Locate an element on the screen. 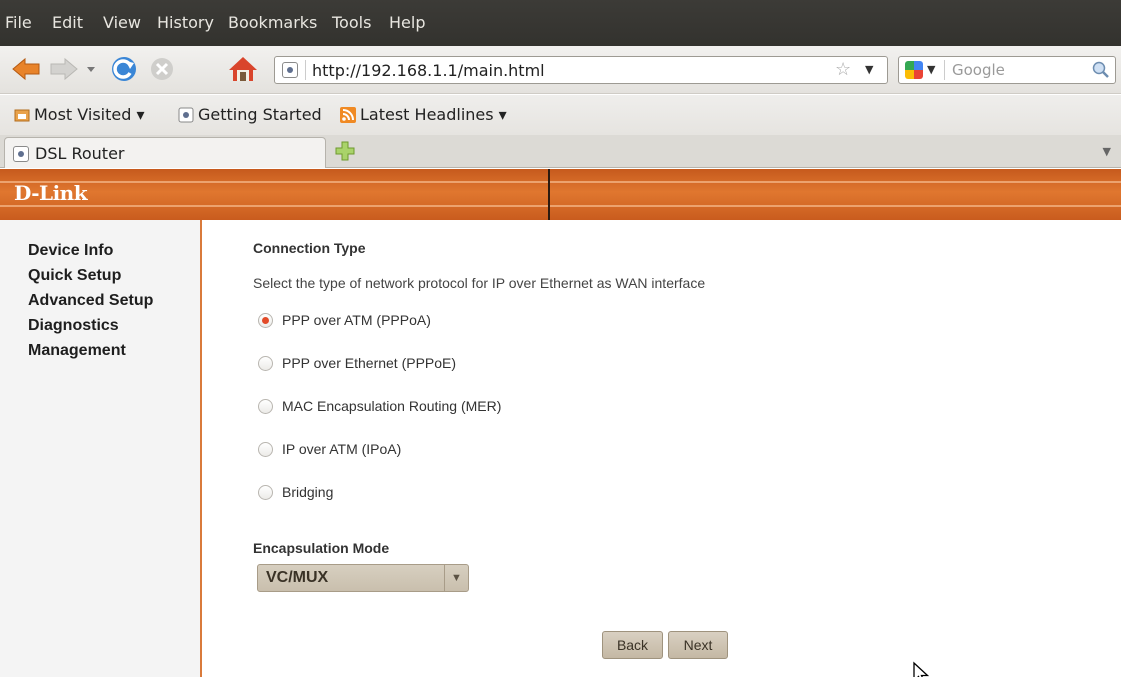 This screenshot has height=677, width=1121. url-text: http://192.168.1.1/main.html is located at coordinates (428, 70).